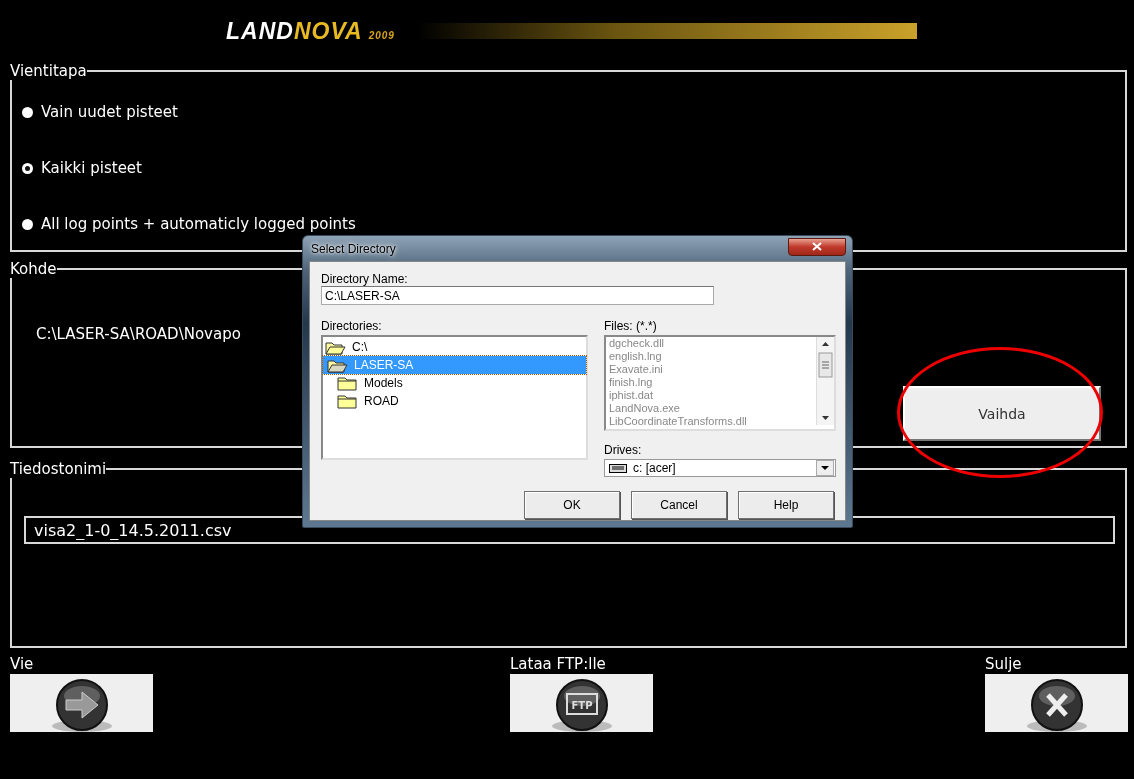 The width and height of the screenshot is (1134, 779). What do you see at coordinates (365, 279) in the screenshot?
I see `field-label: Directory Name:` at bounding box center [365, 279].